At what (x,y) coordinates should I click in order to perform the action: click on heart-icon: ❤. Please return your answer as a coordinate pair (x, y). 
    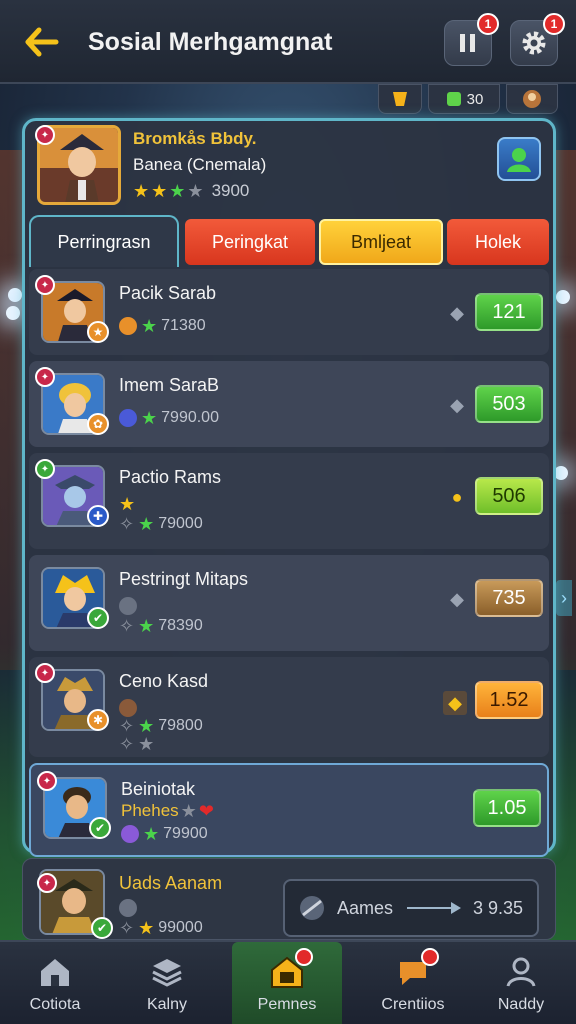
    Looking at the image, I should click on (206, 811).